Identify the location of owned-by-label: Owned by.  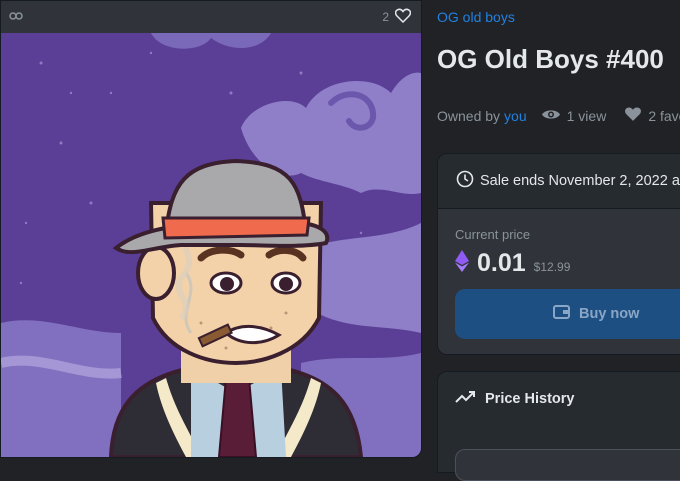
(469, 115).